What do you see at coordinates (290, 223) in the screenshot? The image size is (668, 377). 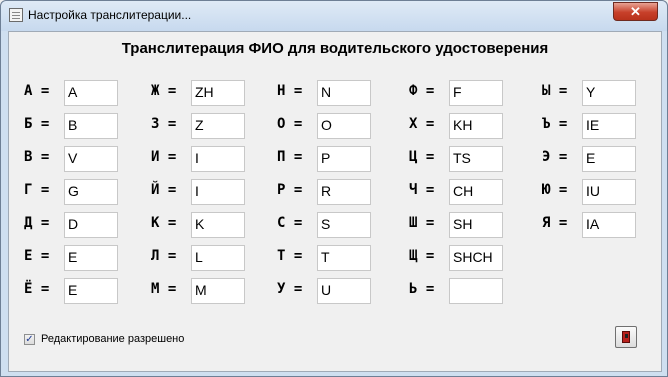 I see `cyrillic-letter-label: С =` at bounding box center [290, 223].